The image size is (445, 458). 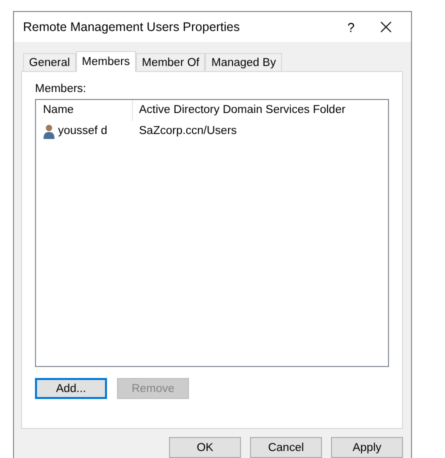 I want to click on help-button: ?, so click(x=351, y=27).